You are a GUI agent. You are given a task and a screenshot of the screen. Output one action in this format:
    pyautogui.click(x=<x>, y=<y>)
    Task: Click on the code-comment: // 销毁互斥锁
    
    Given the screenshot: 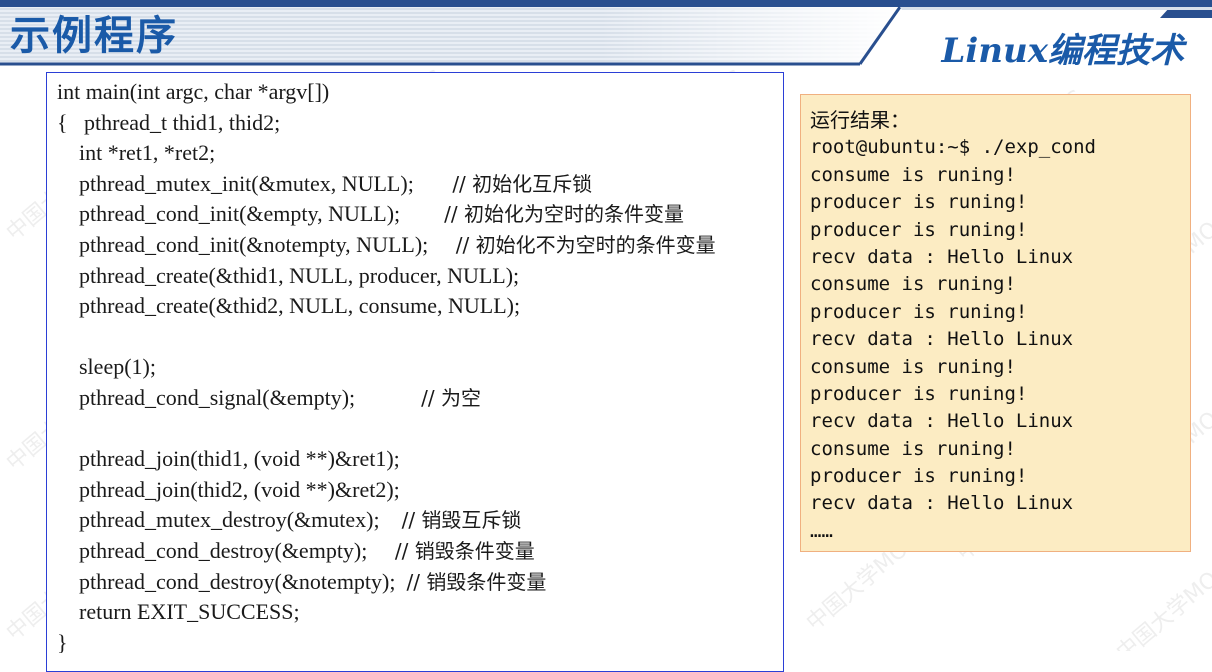 What is the action you would take?
    pyautogui.click(x=461, y=520)
    